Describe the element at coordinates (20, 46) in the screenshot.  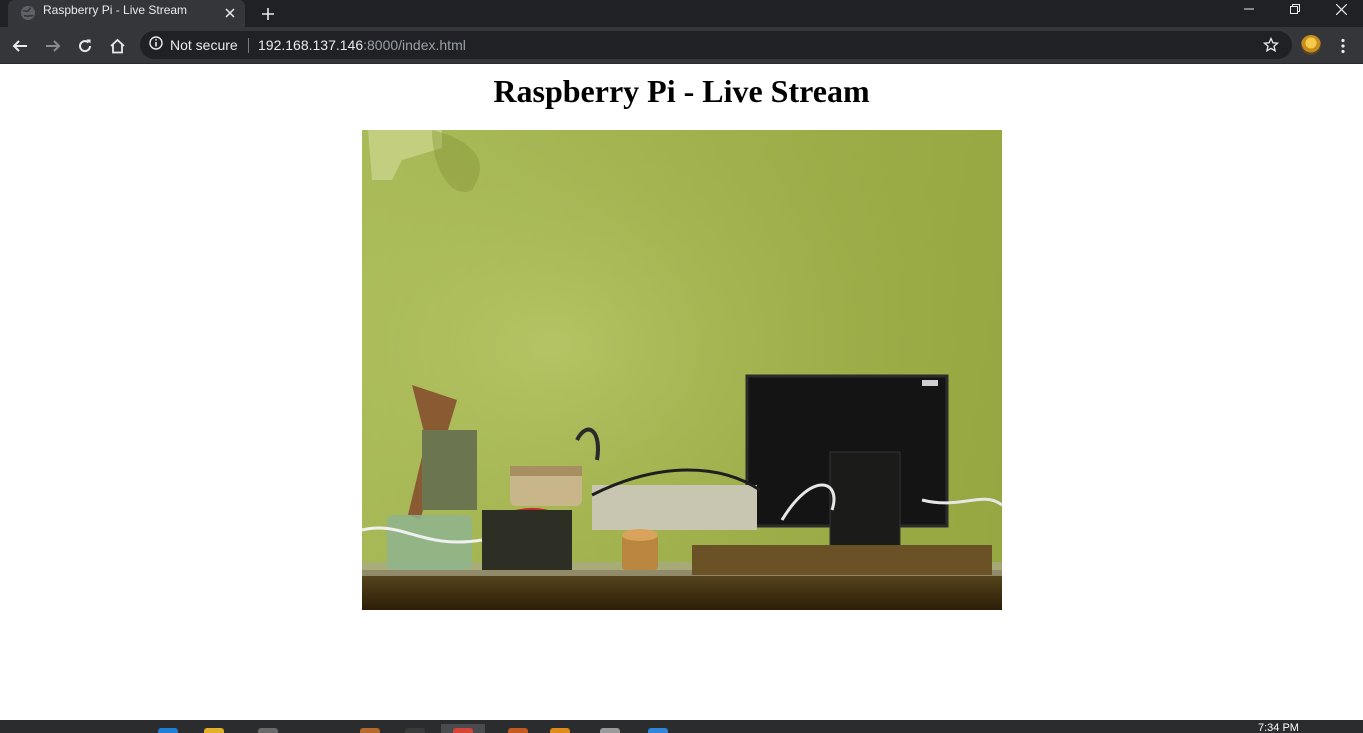
I see `back-arrow-icon` at that location.